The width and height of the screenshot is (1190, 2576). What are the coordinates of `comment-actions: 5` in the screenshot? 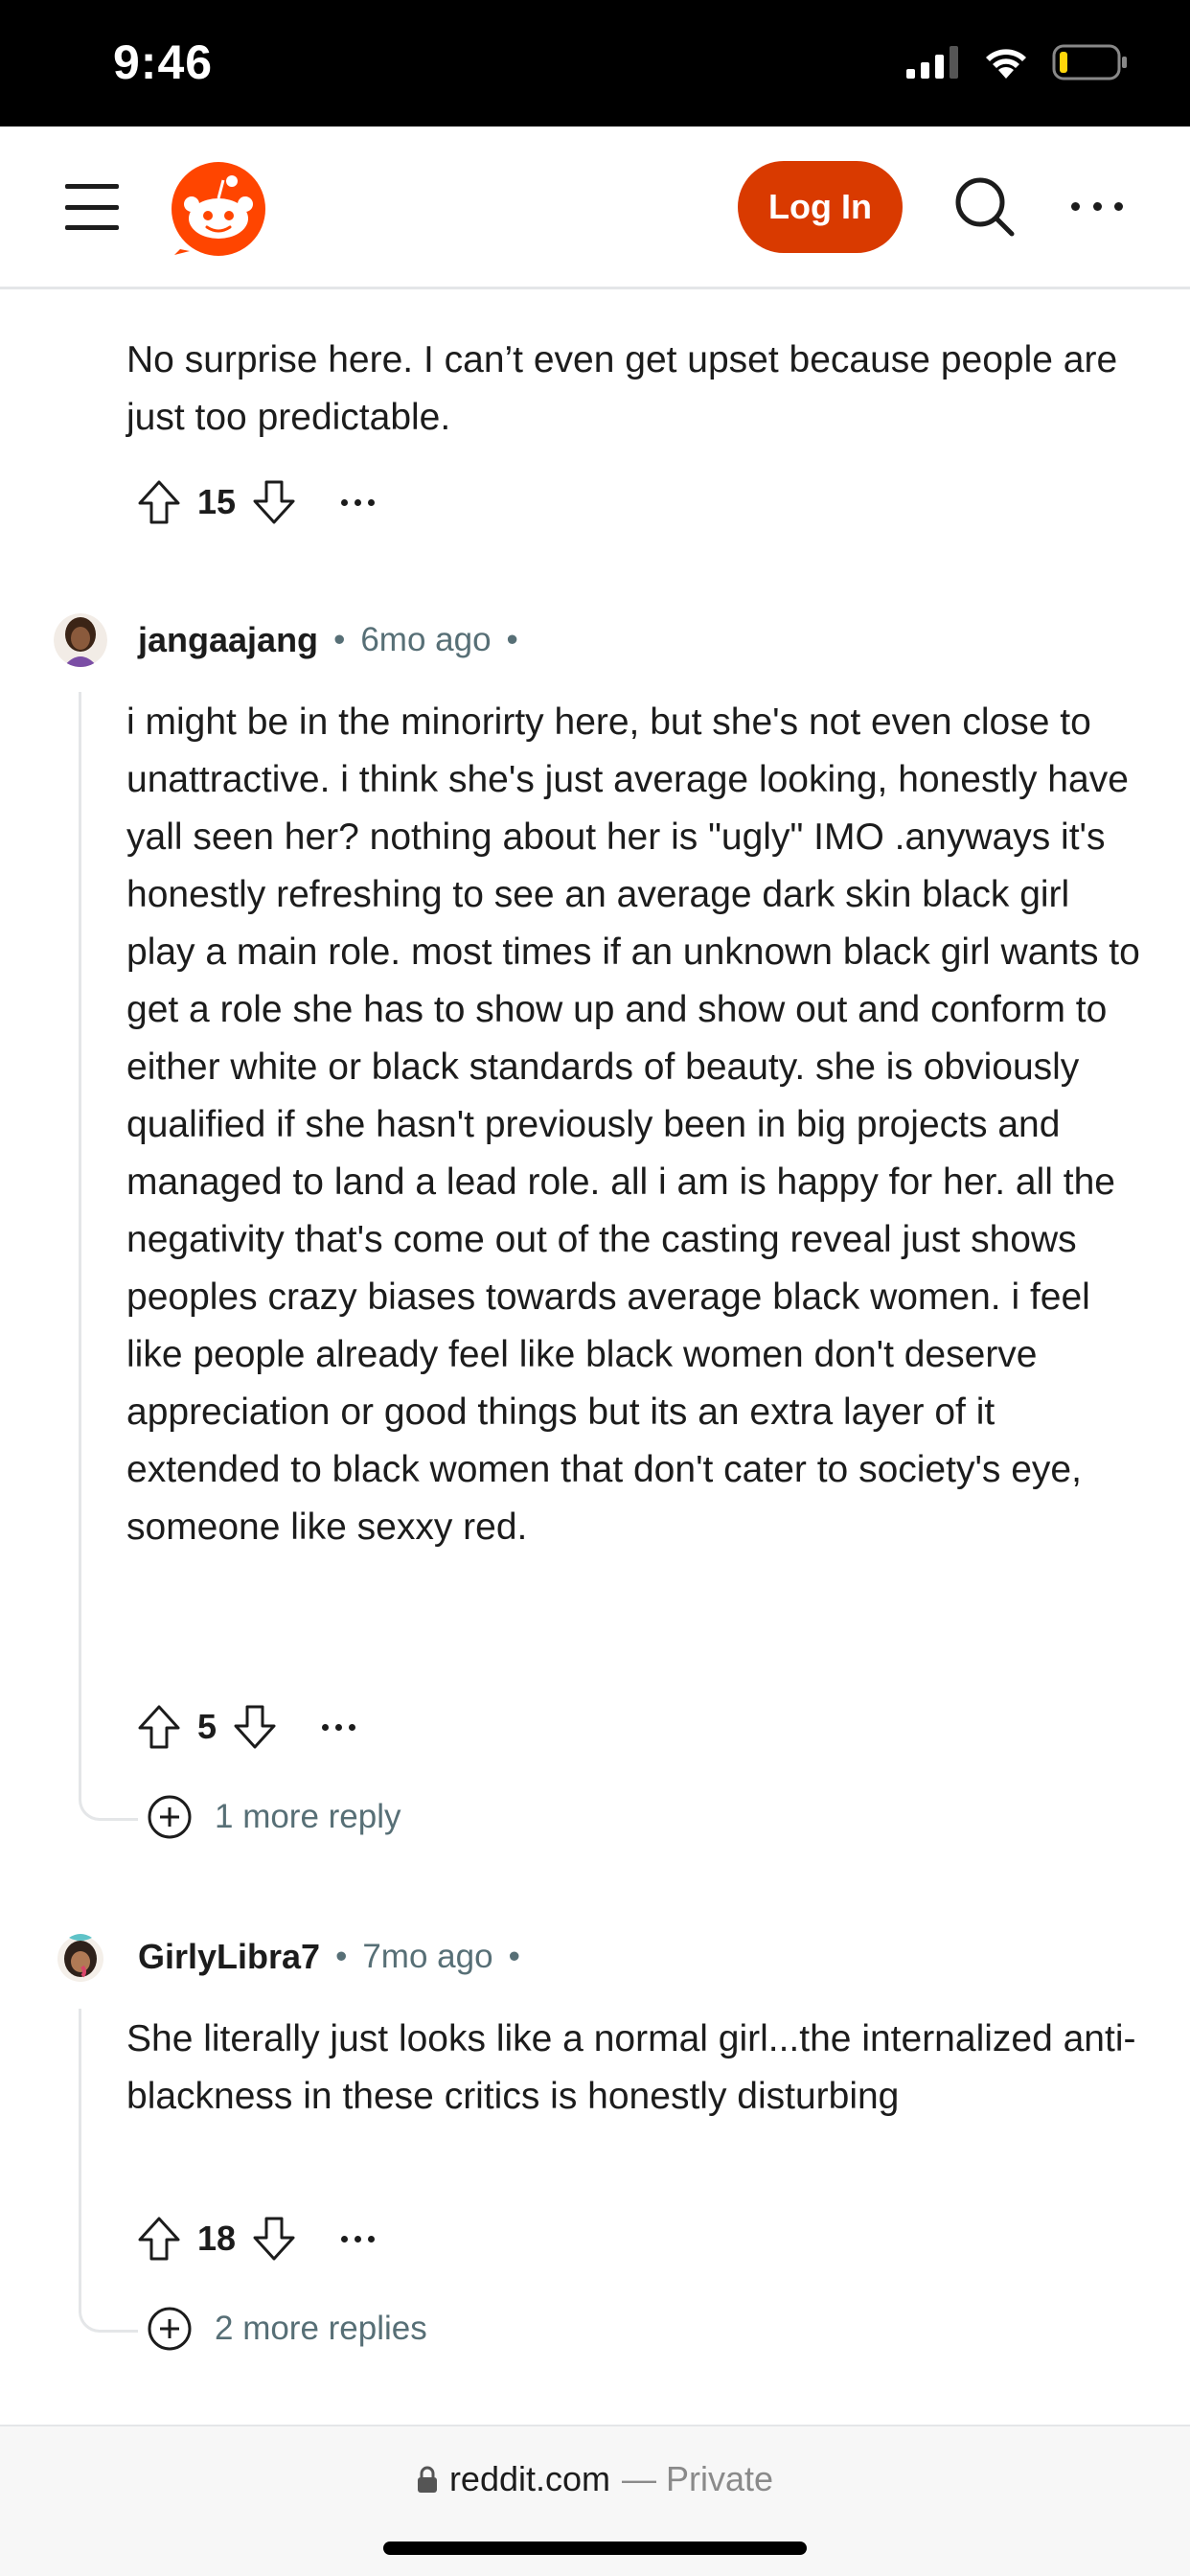 It's located at (246, 1727).